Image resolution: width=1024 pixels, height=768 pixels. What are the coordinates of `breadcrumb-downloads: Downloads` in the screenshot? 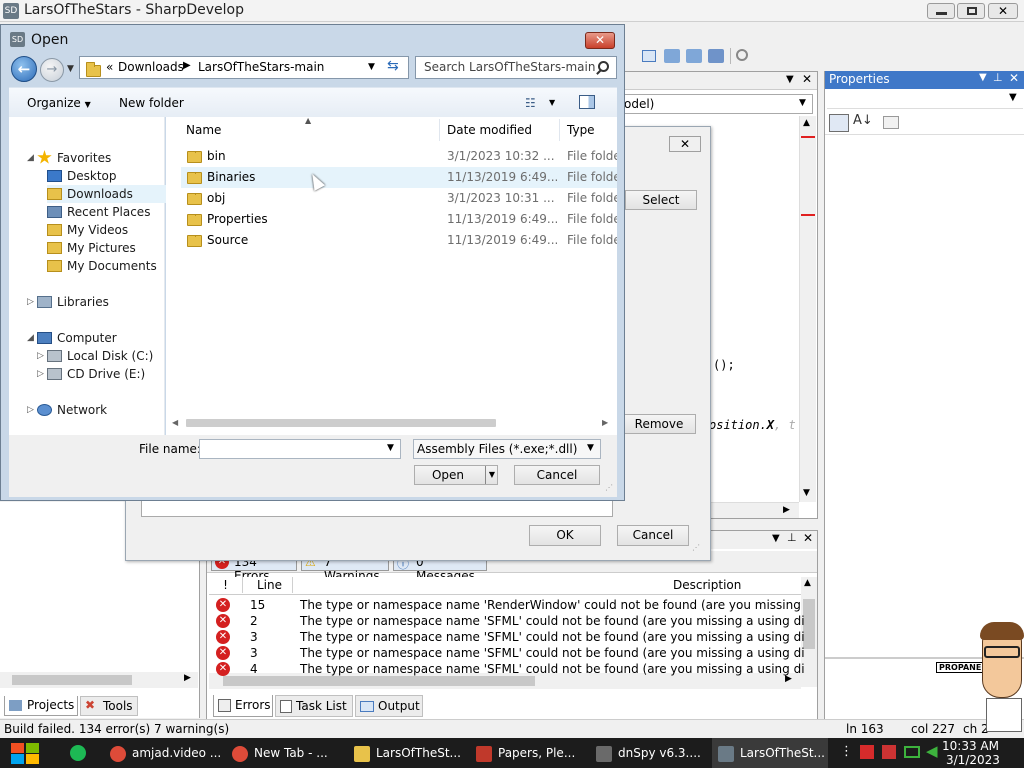 It's located at (151, 67).